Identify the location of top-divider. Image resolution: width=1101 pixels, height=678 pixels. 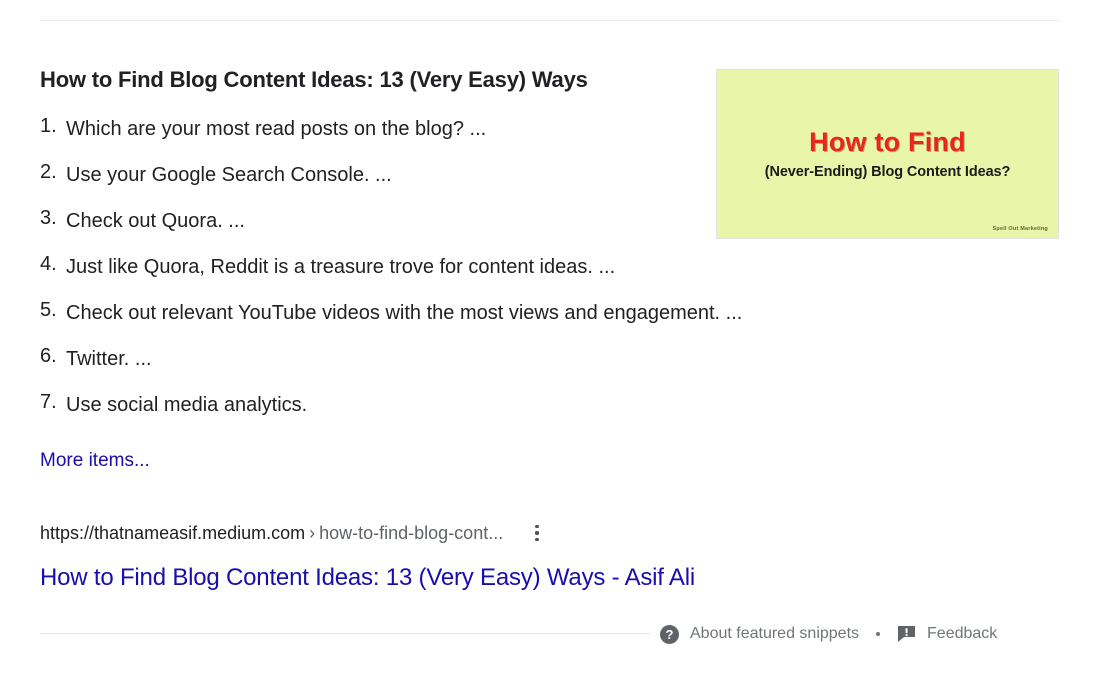
(550, 20).